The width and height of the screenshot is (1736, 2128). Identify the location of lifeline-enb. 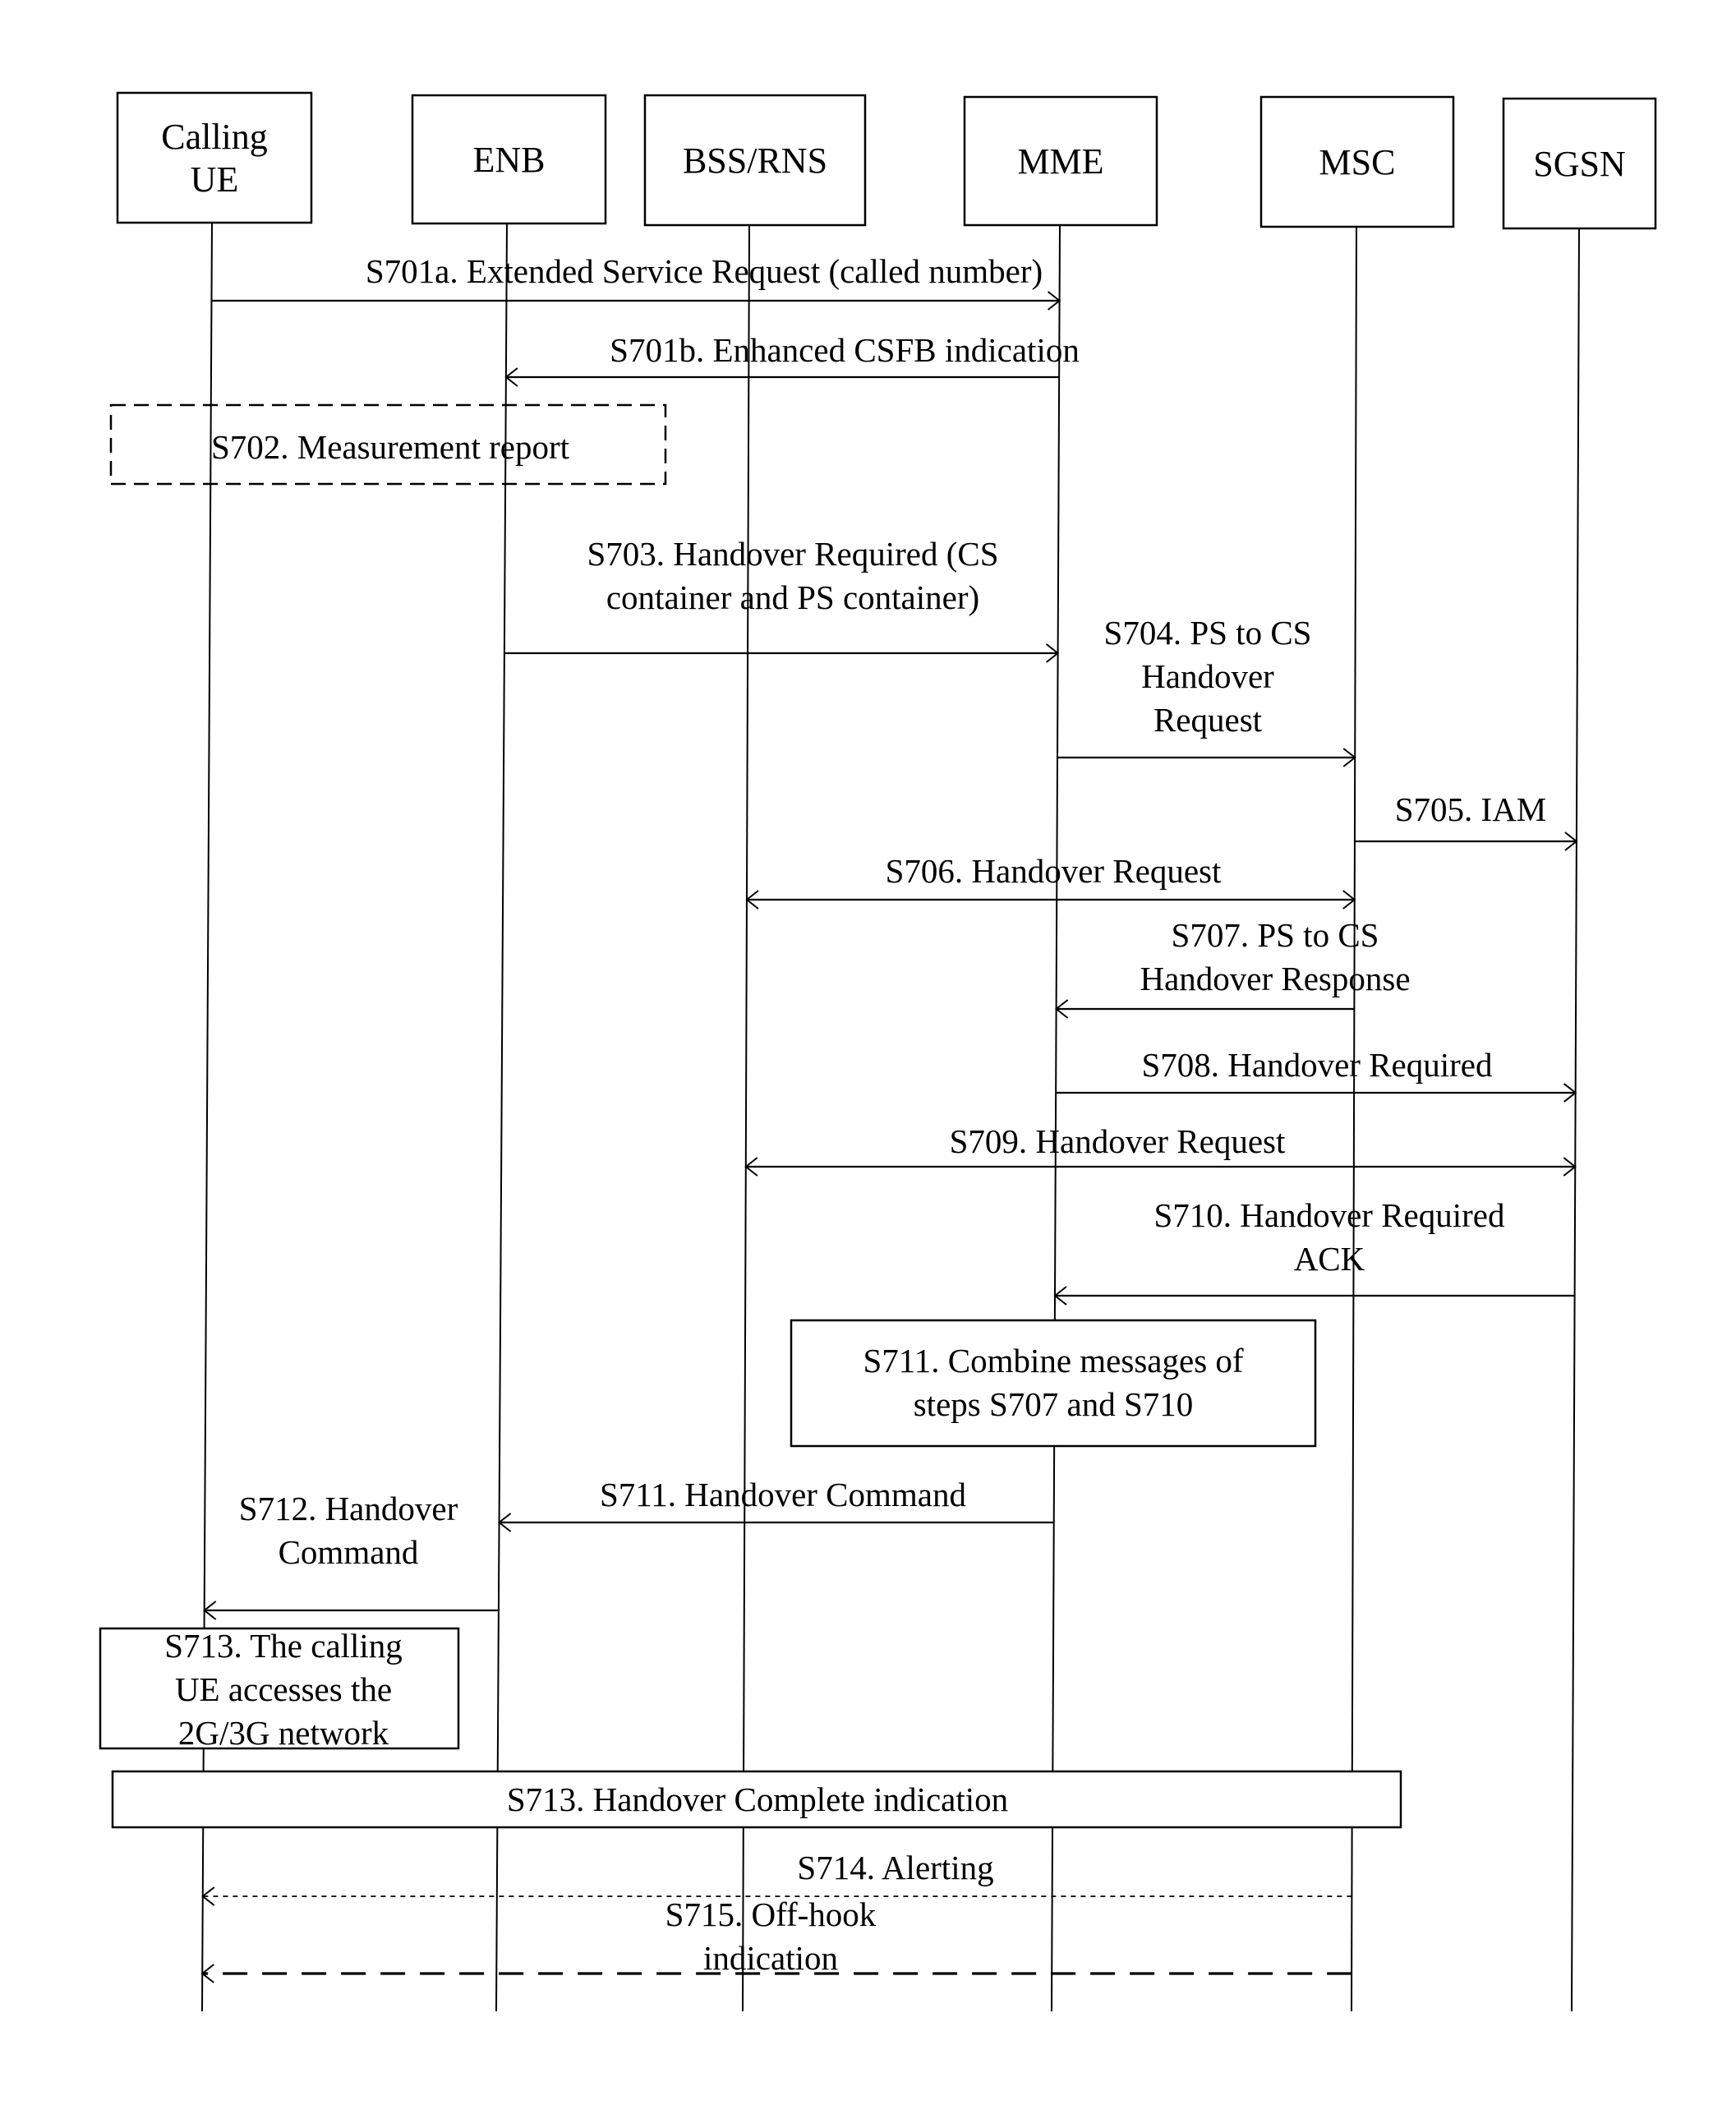
(501, 1117).